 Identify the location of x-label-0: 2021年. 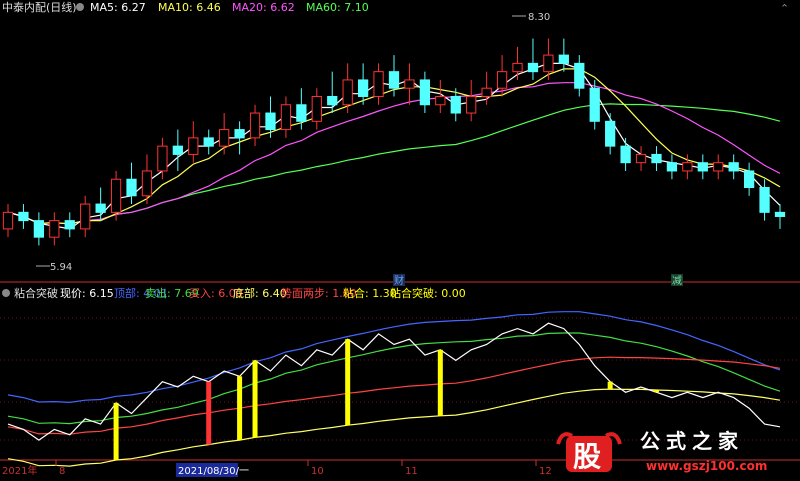
(19, 470).